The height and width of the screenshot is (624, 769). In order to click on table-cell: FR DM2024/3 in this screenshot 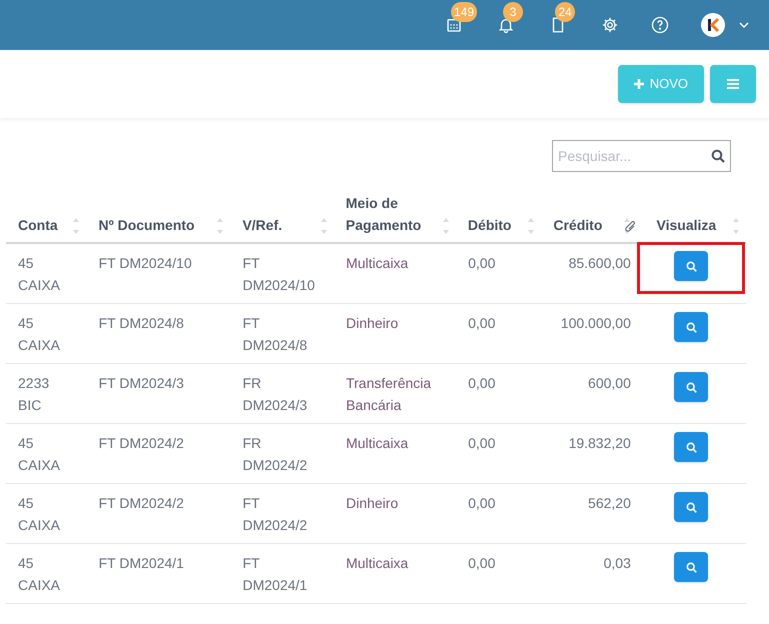, I will do `click(275, 394)`.